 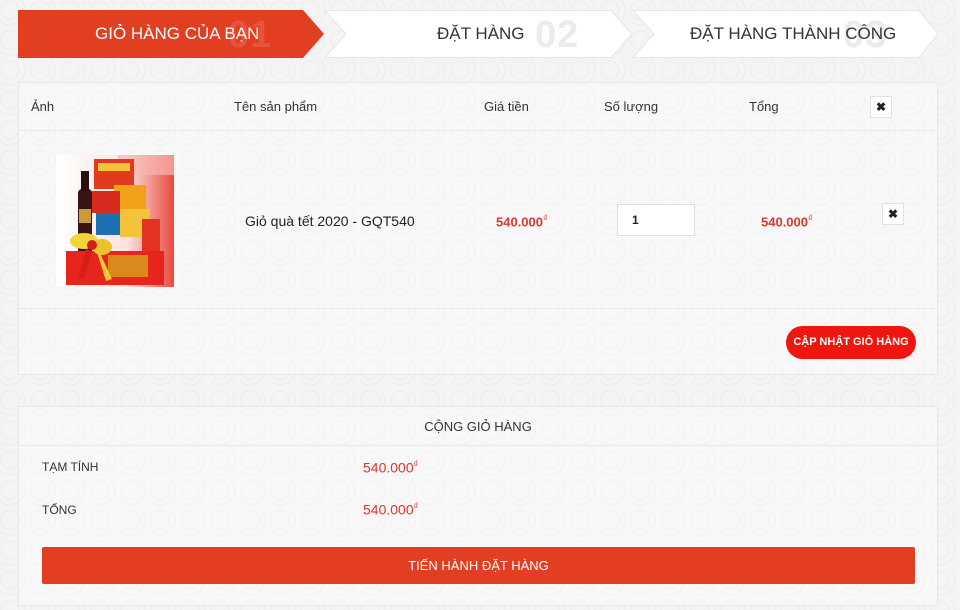 I want to click on product-price: 540.000₫, so click(x=522, y=221).